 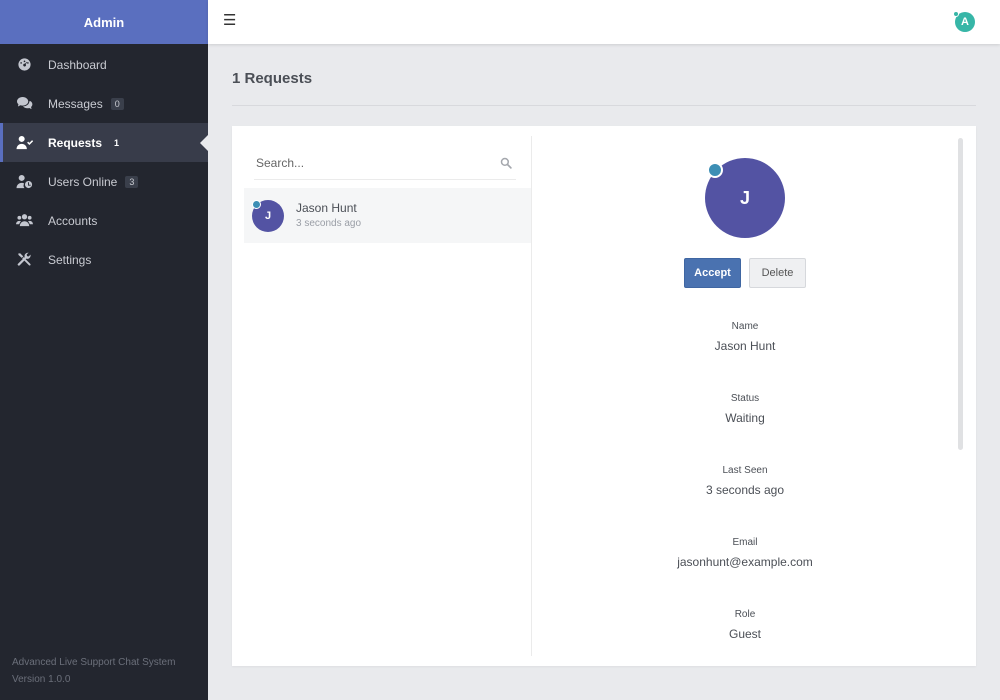 I want to click on count-badge: 0, so click(x=117, y=103).